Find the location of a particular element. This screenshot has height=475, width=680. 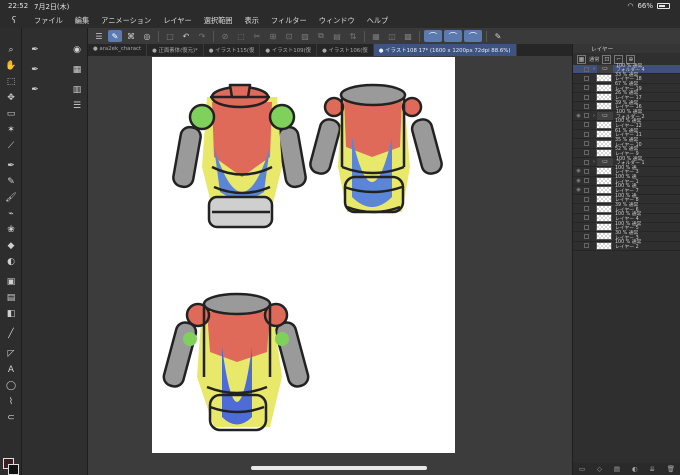

tool-toggle-icon: ✎ is located at coordinates (115, 36).